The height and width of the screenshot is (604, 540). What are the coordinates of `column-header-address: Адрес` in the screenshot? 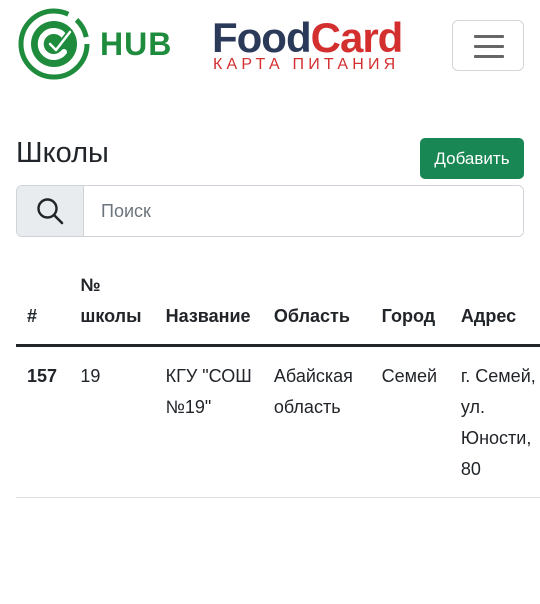 It's located at (500, 305).